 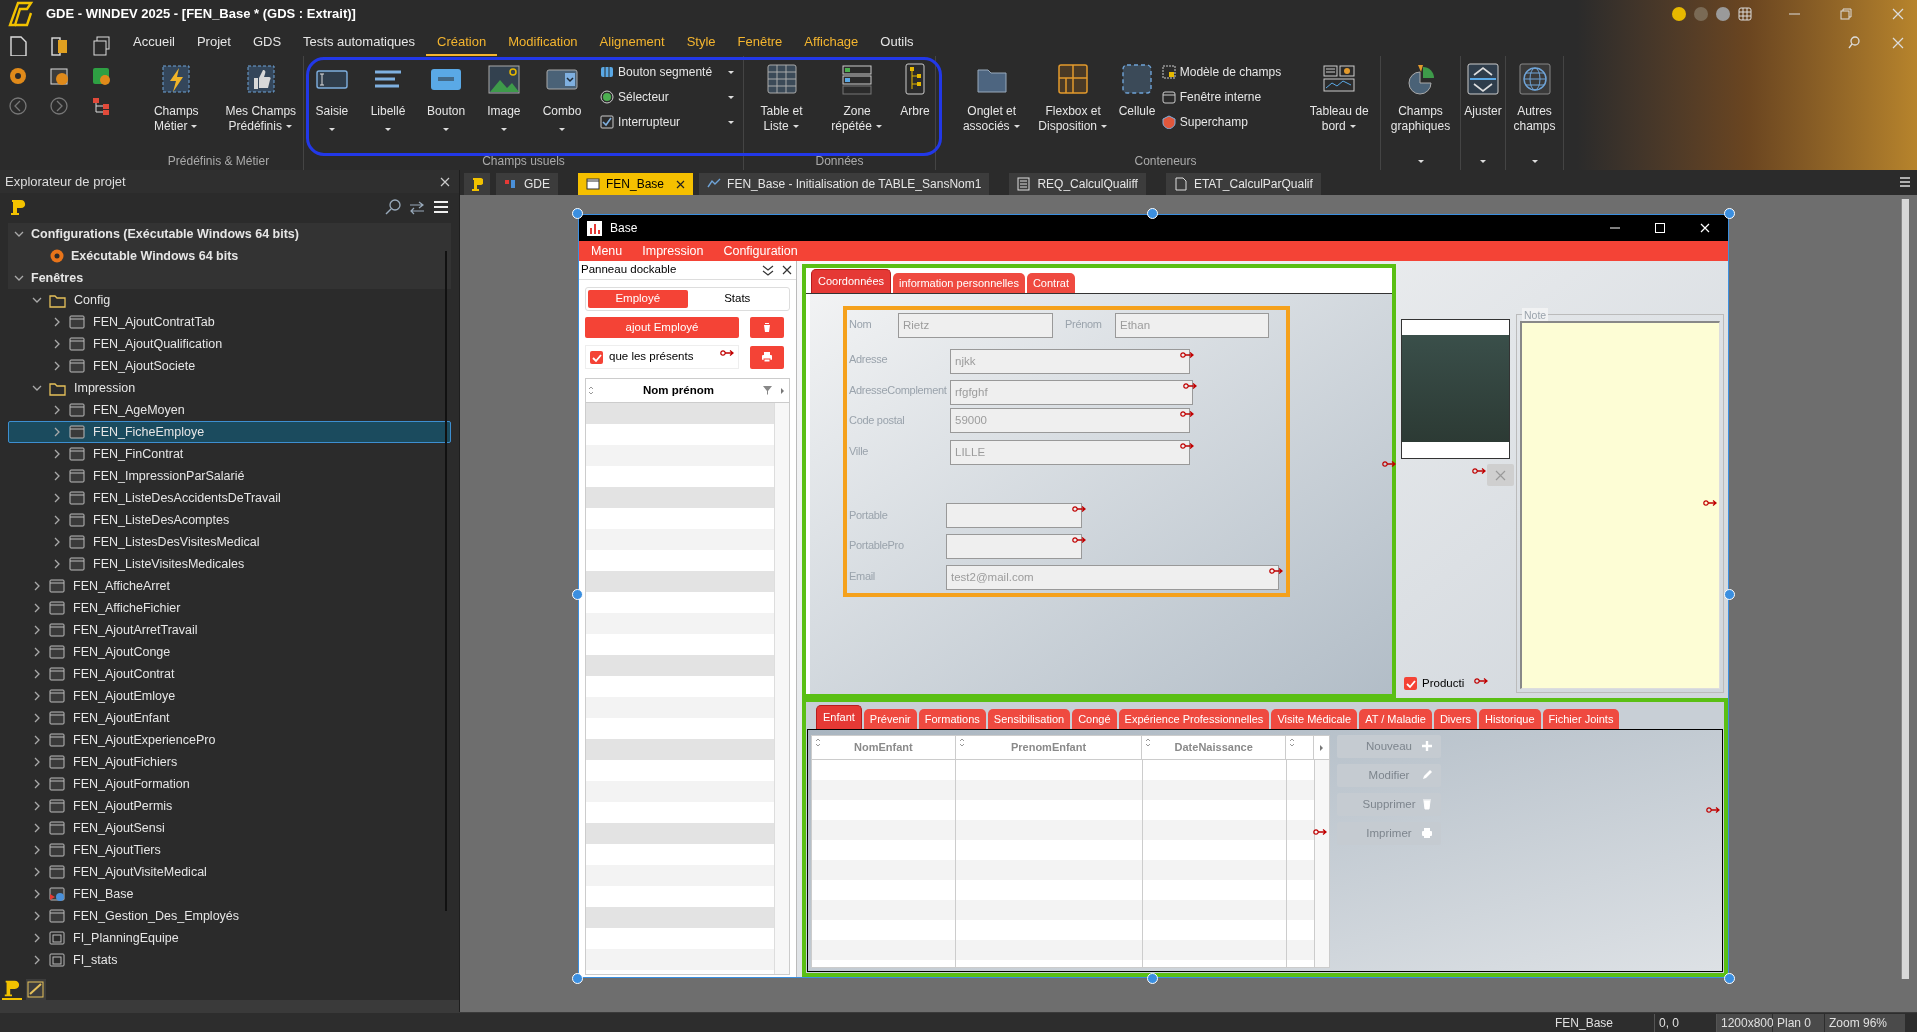 I want to click on tree-item: Impression, so click(x=229, y=388).